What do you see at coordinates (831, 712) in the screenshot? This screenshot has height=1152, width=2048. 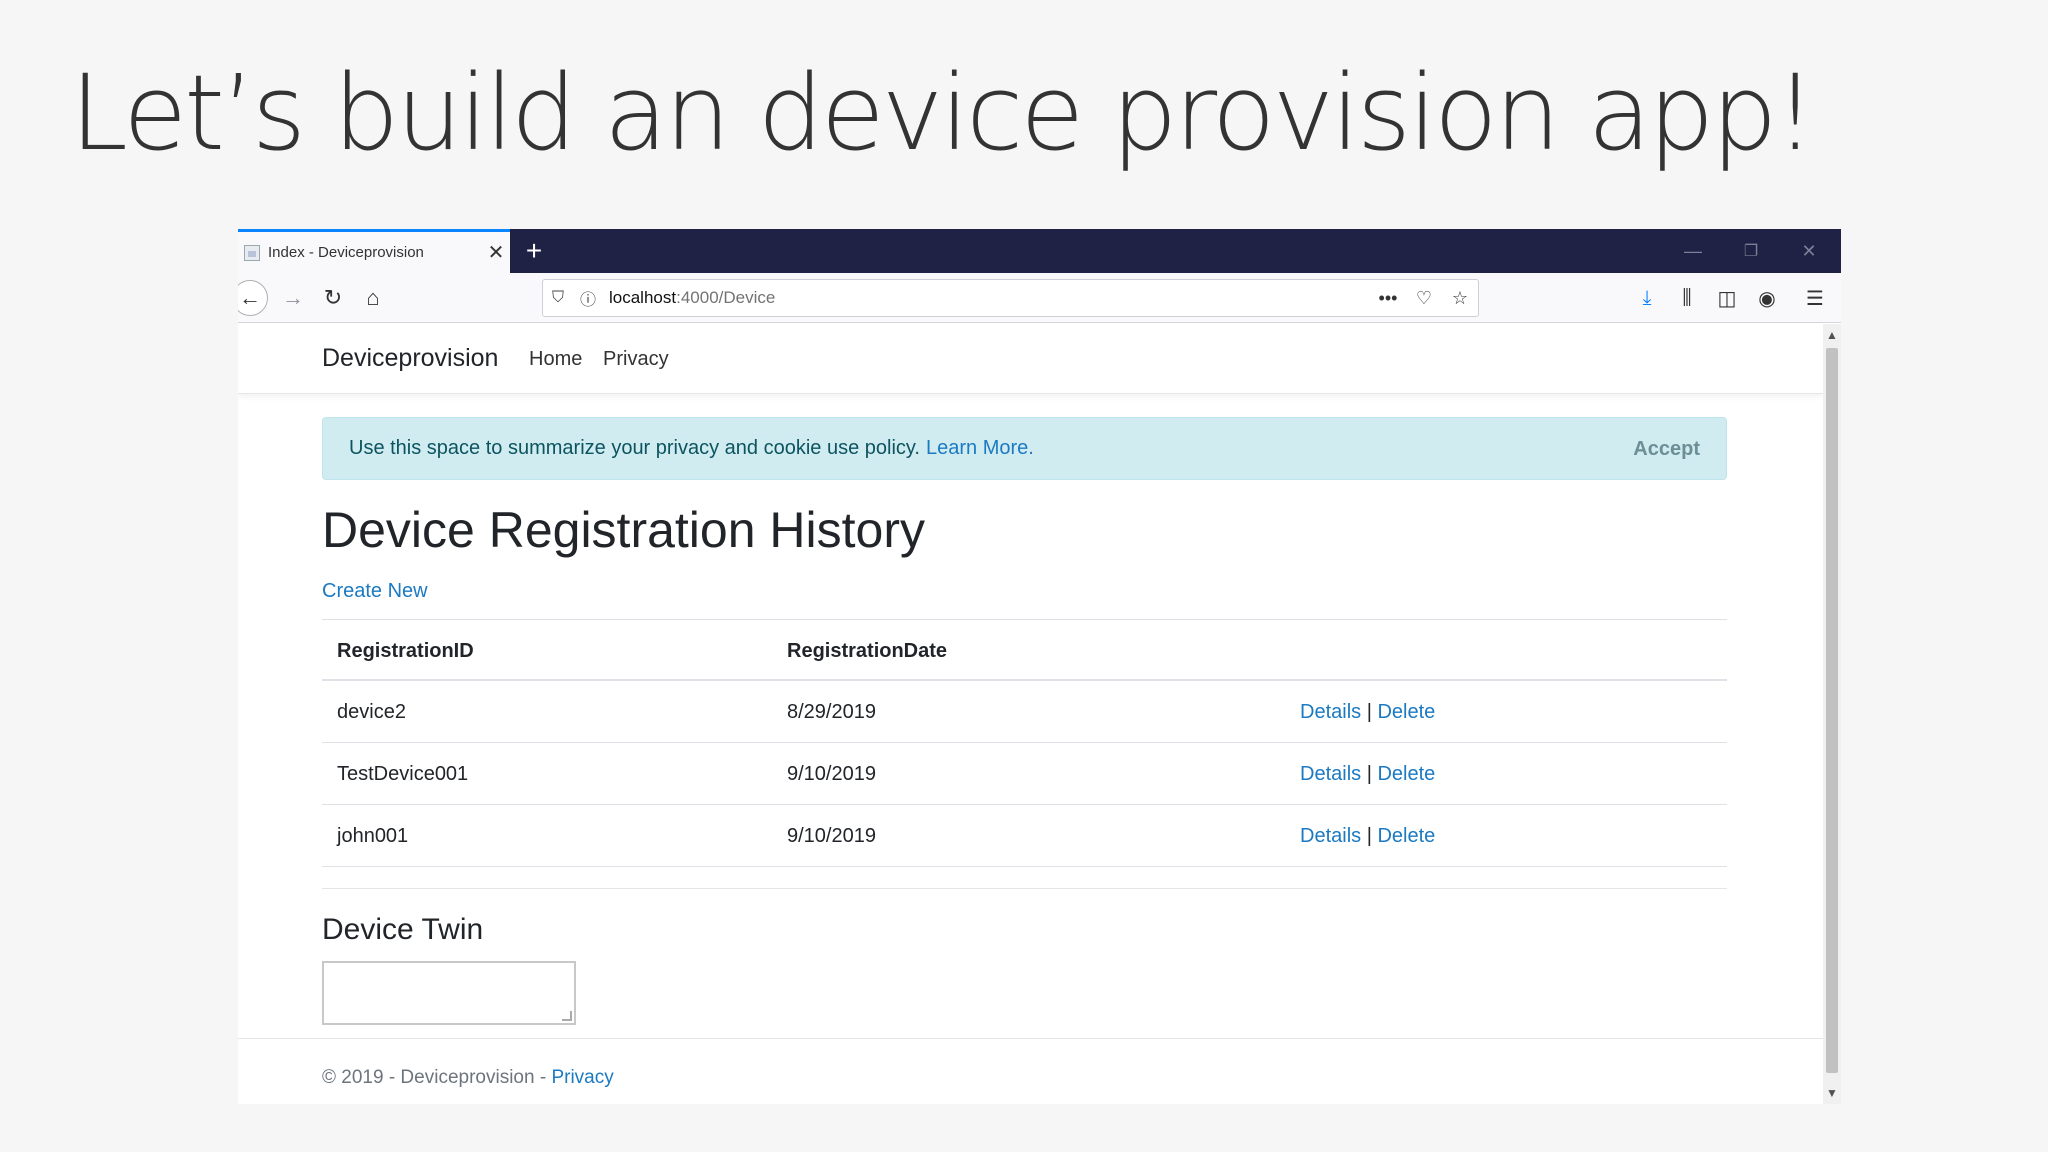 I see `registration-date-cell: 8/29/2019` at bounding box center [831, 712].